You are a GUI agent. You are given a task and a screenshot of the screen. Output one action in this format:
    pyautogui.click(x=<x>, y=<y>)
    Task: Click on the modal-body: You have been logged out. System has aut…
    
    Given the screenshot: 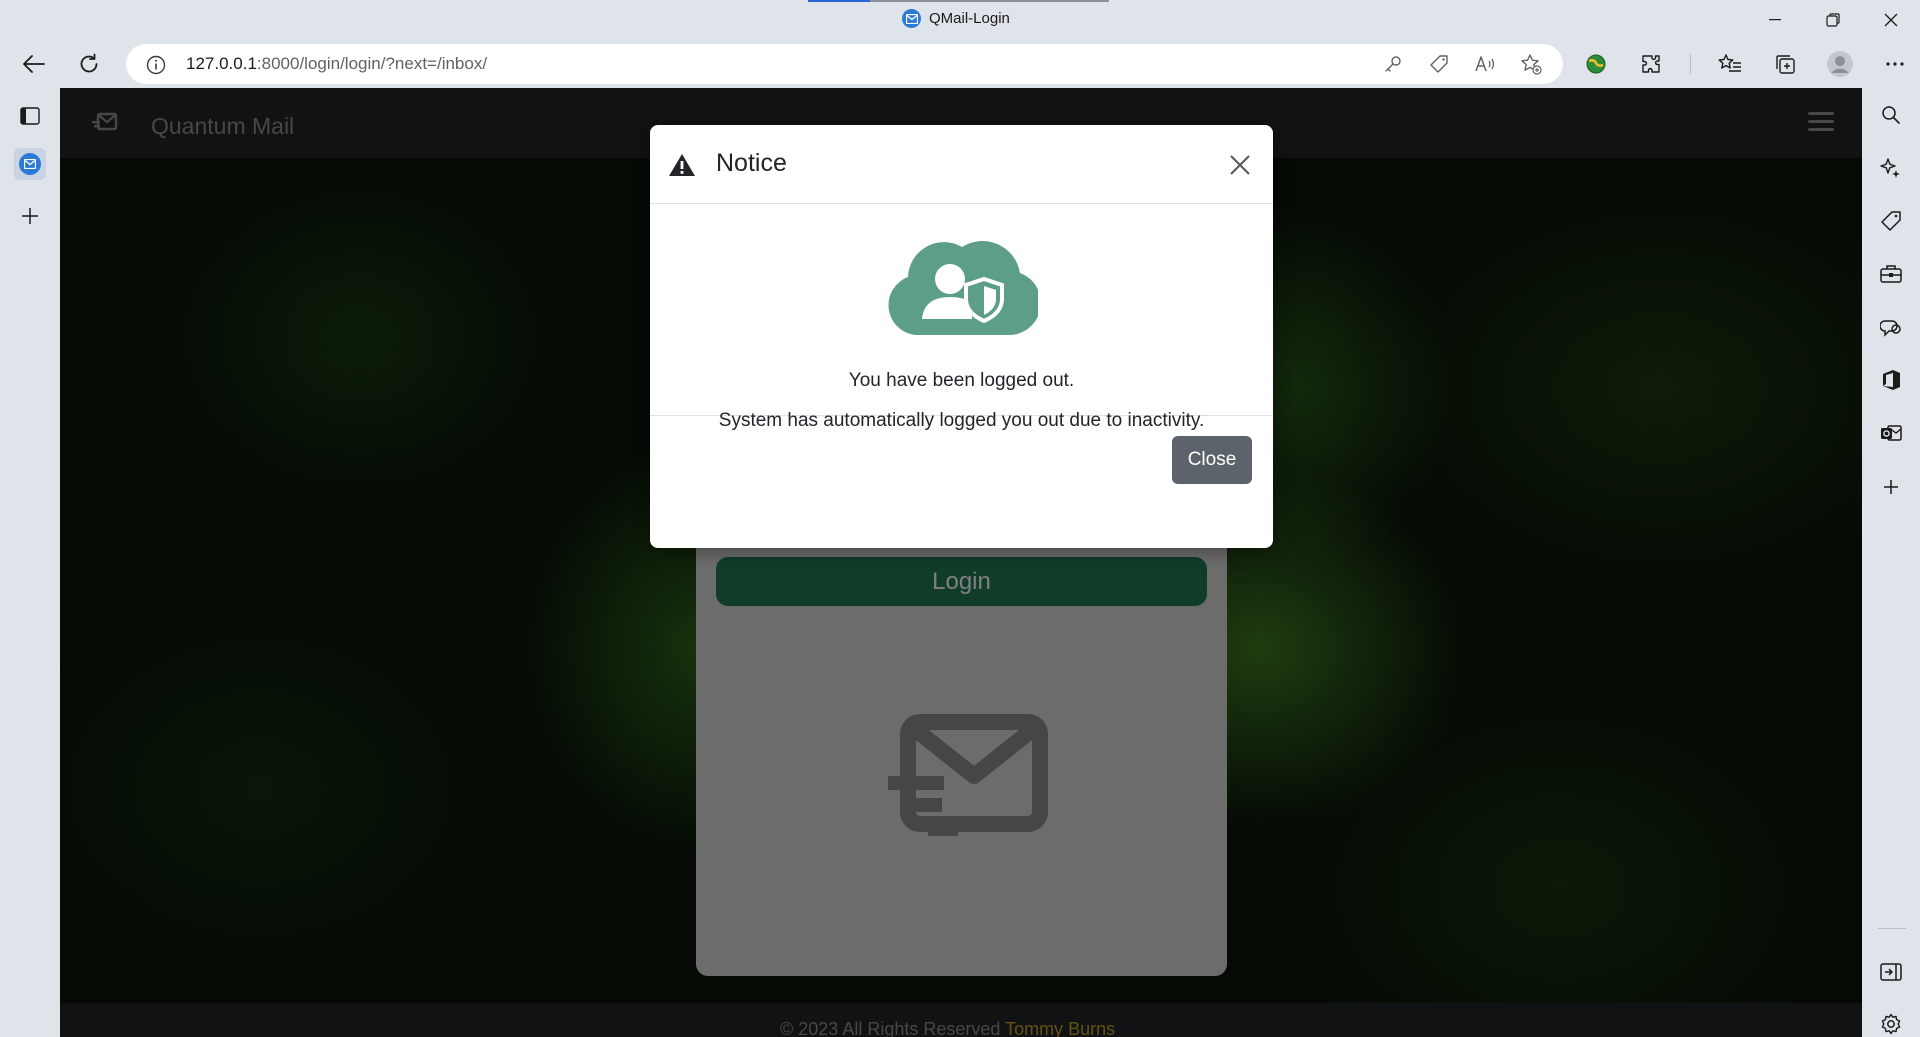 What is the action you would take?
    pyautogui.click(x=961, y=318)
    